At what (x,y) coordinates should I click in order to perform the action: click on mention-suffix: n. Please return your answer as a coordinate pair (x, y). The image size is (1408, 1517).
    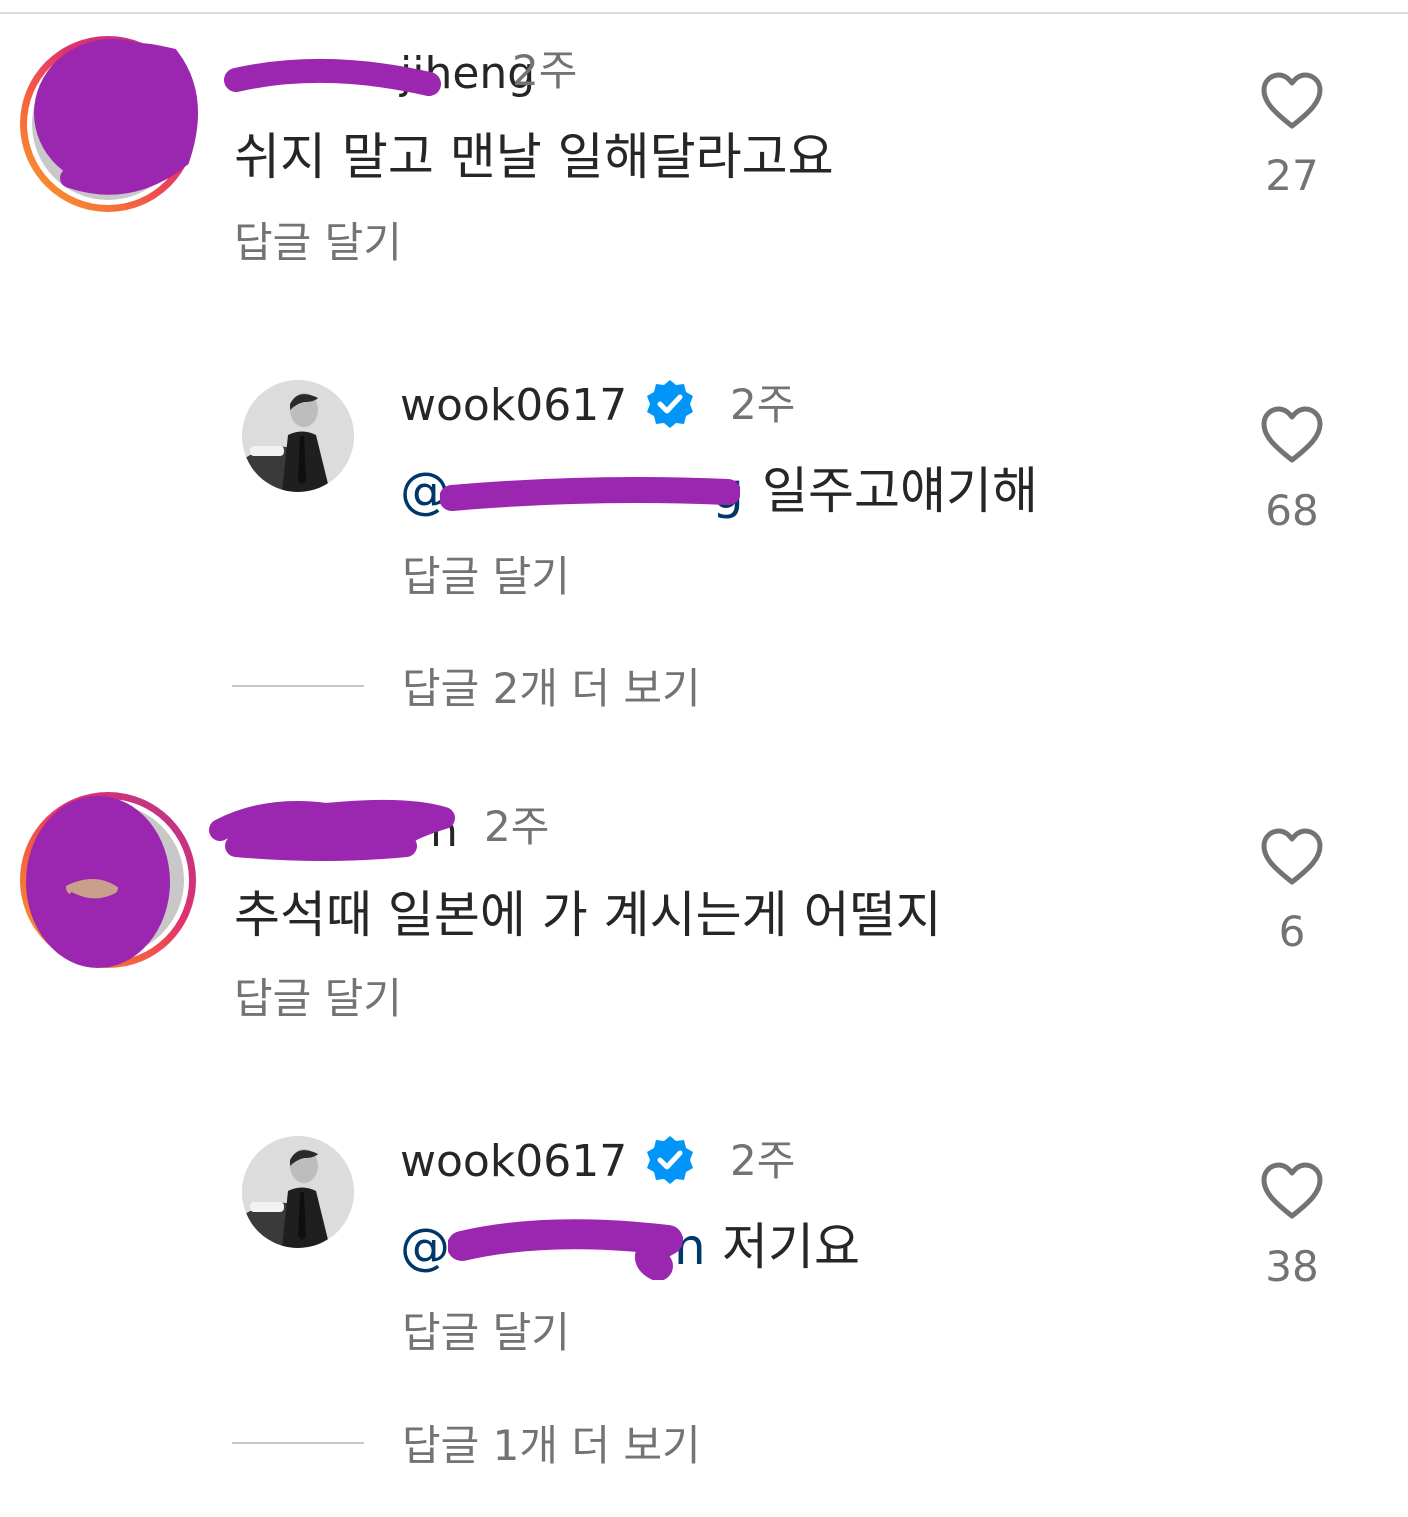
    Looking at the image, I should click on (690, 1247).